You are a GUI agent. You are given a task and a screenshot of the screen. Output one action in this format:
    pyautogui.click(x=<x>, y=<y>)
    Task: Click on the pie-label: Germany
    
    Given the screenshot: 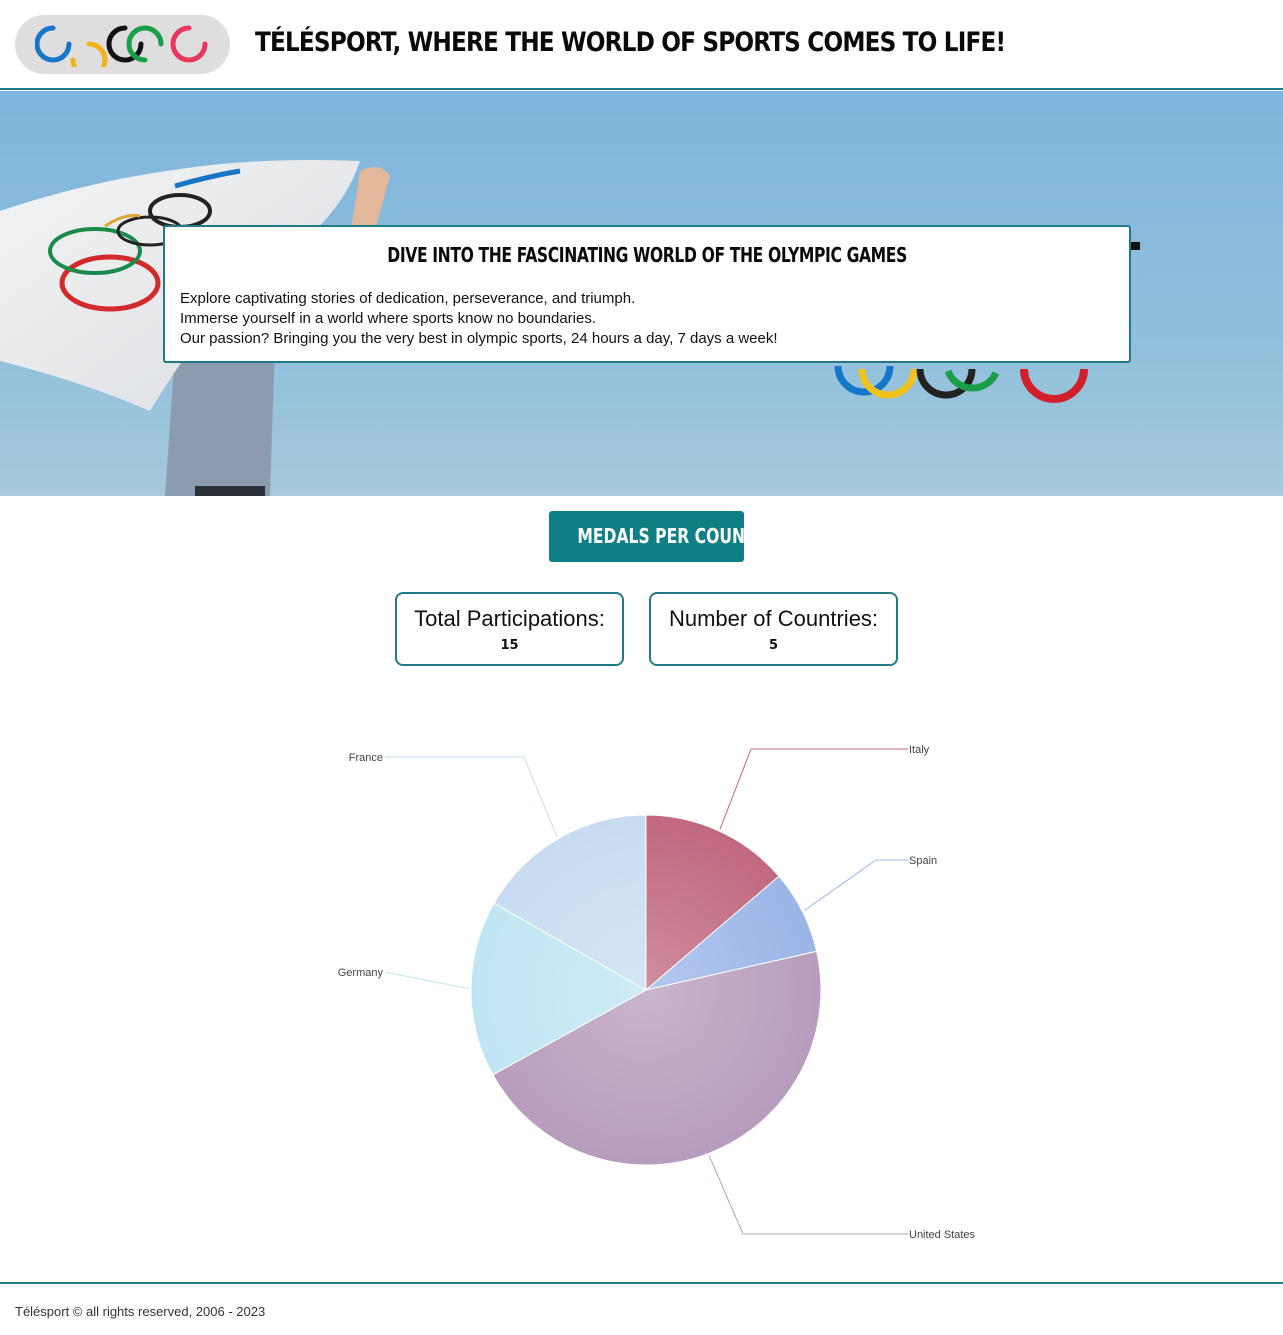 What is the action you would take?
    pyautogui.click(x=361, y=973)
    